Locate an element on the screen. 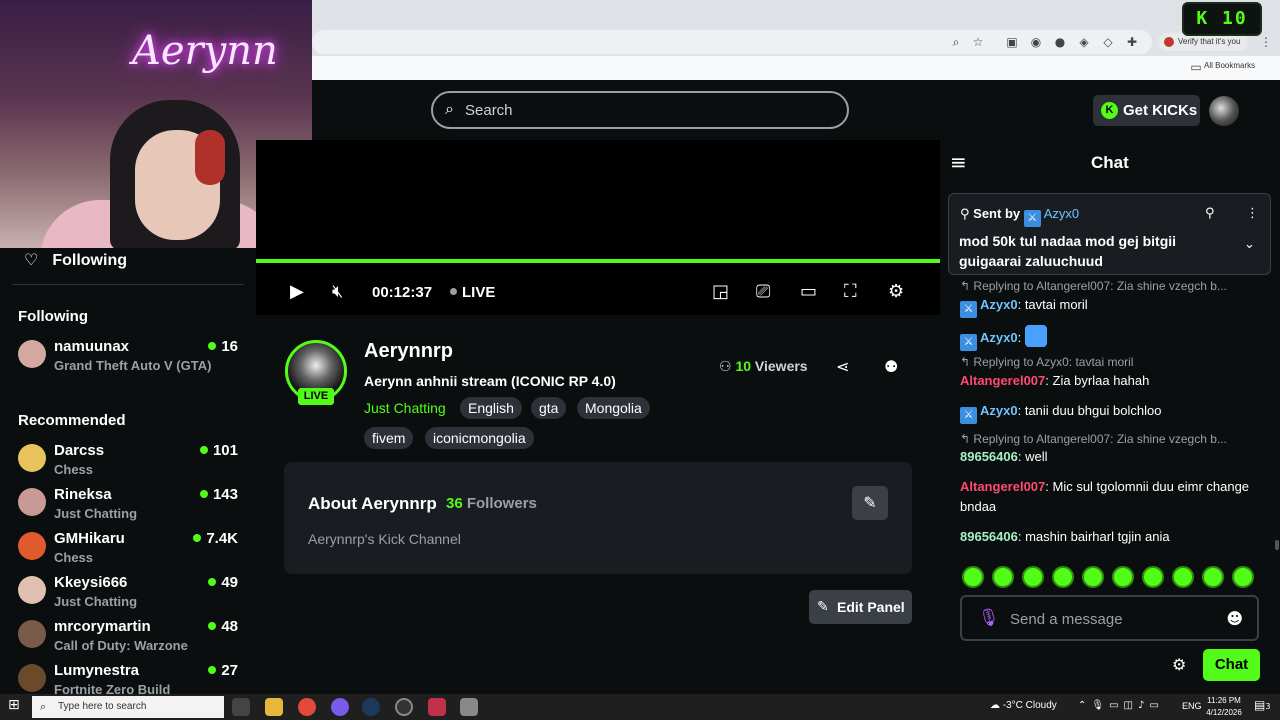  chevron-down-icon: ⌄ is located at coordinates (1249, 244).